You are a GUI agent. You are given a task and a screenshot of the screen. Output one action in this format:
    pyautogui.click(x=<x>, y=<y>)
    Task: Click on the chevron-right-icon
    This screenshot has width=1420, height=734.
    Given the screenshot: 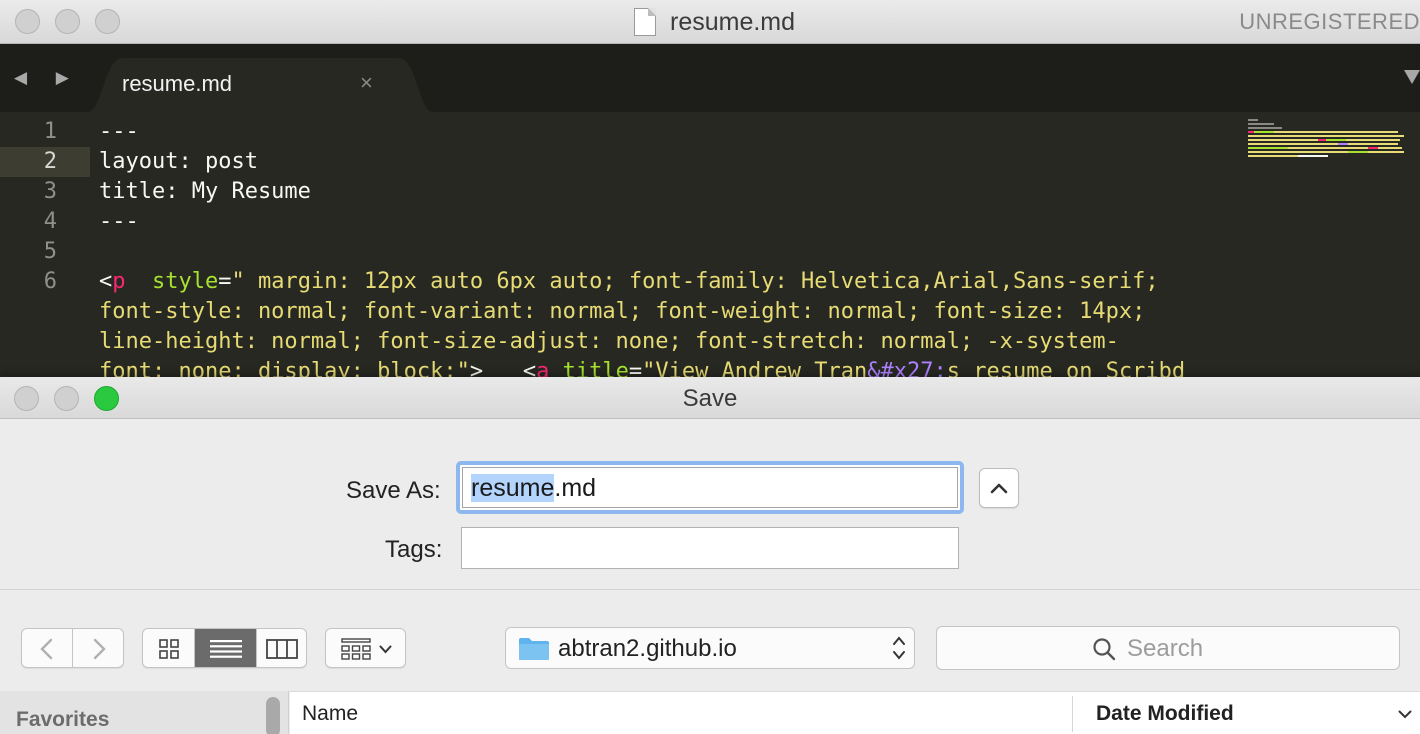 What is the action you would take?
    pyautogui.click(x=99, y=649)
    